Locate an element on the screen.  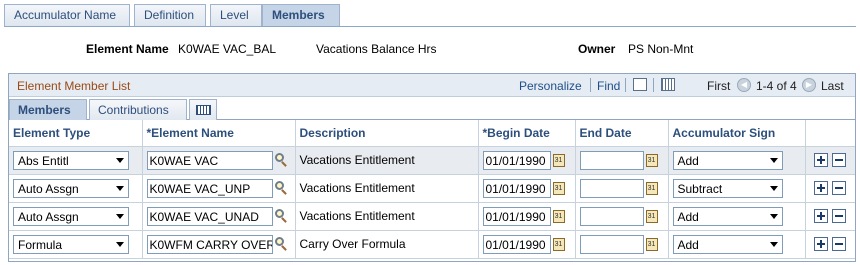
last-label: Last is located at coordinates (832, 86).